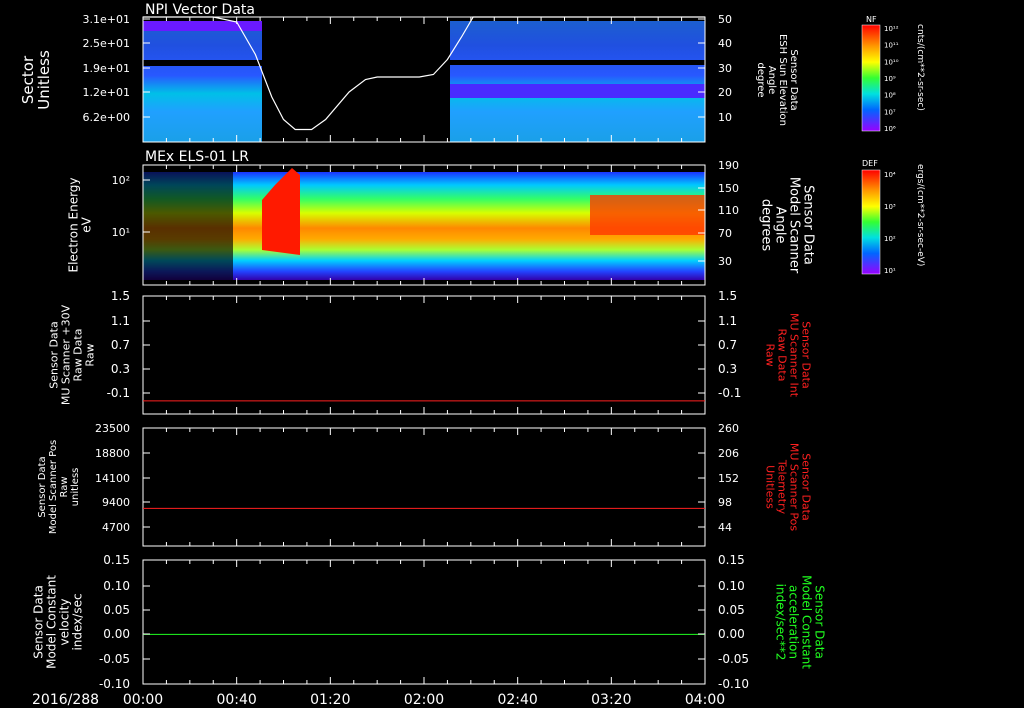 This screenshot has height=708, width=1024. What do you see at coordinates (769, 354) in the screenshot?
I see `right-axis-title-line: Raw` at bounding box center [769, 354].